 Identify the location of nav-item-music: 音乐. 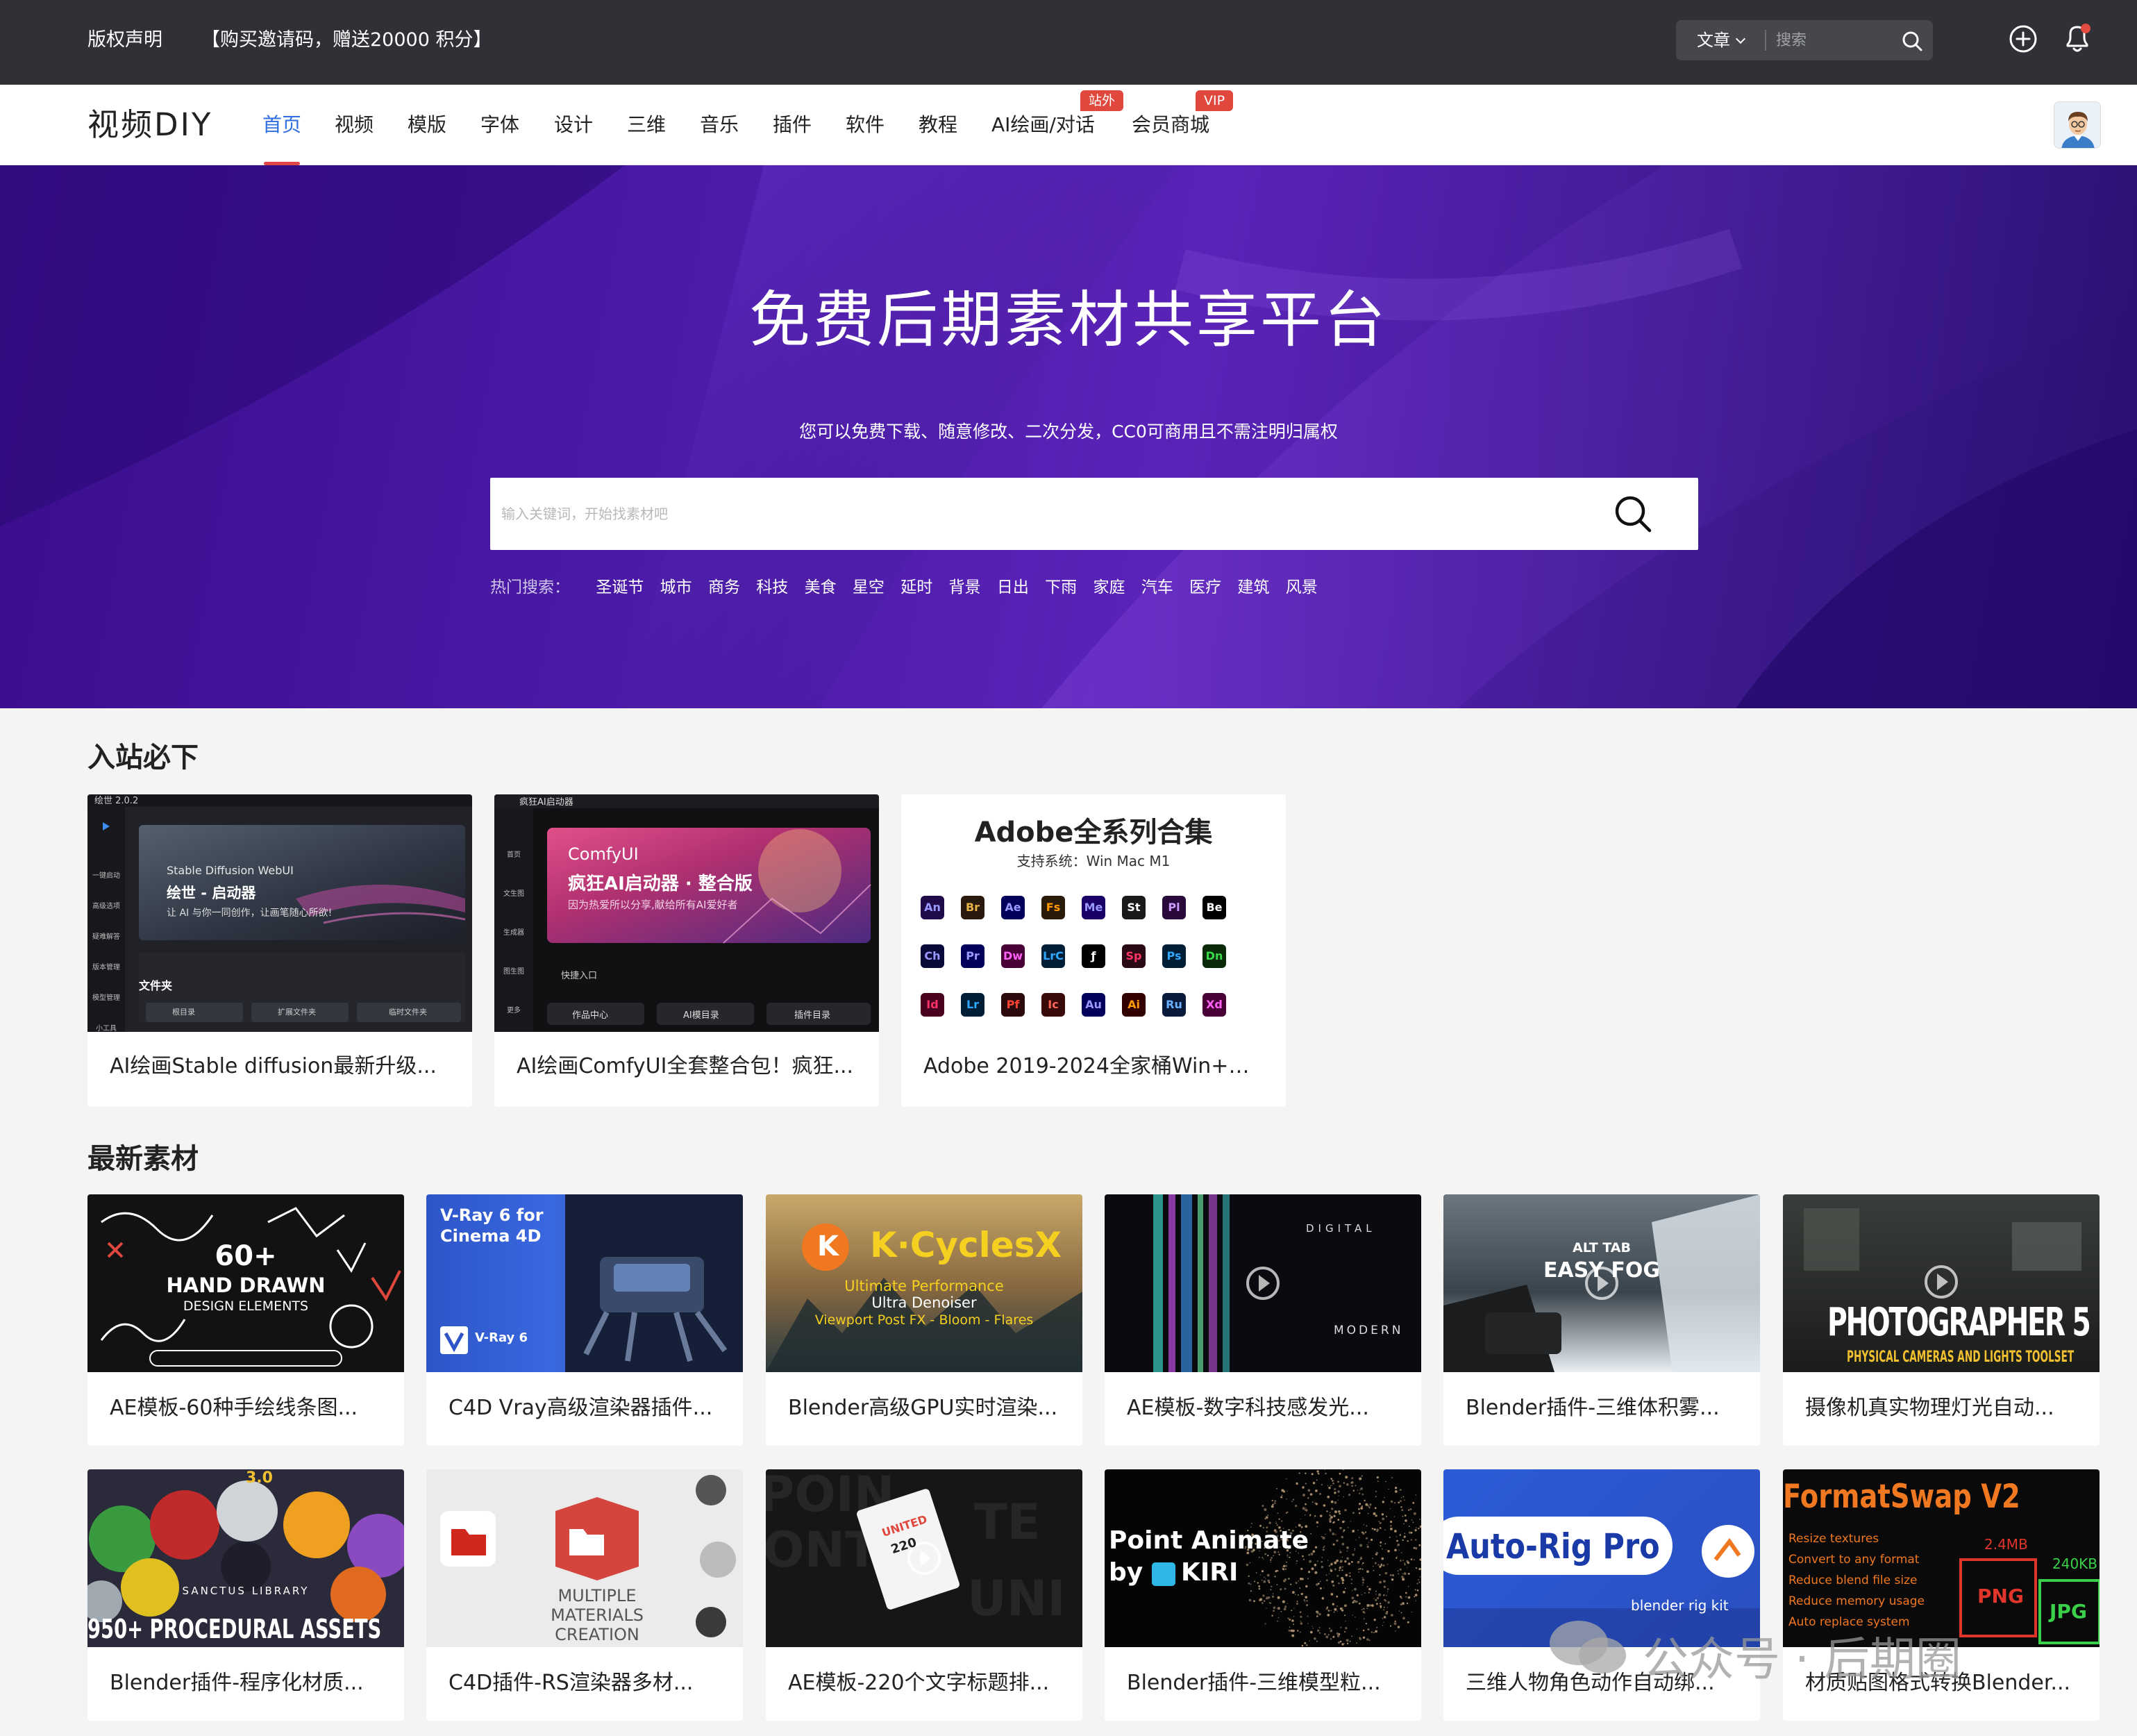
(720, 125).